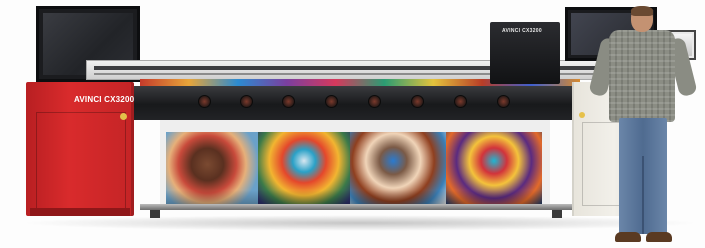  What do you see at coordinates (628, 237) in the screenshot?
I see `person-left-shoe` at bounding box center [628, 237].